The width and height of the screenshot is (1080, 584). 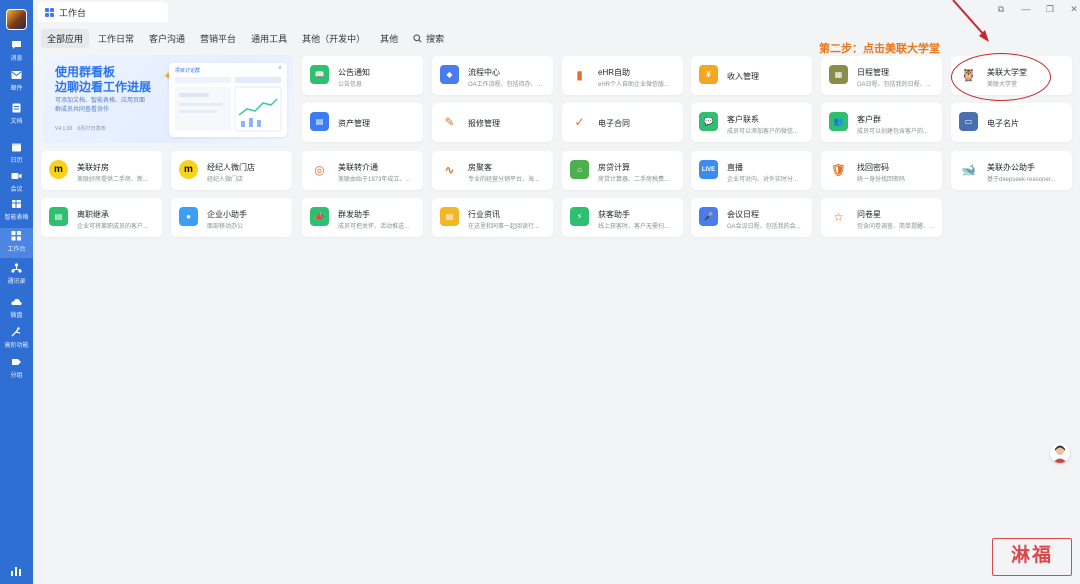 What do you see at coordinates (16, 268) in the screenshot?
I see `contacts-icon` at bounding box center [16, 268].